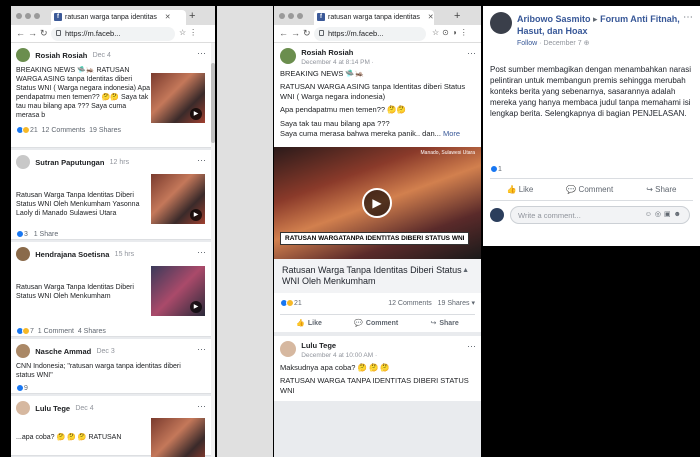  I want to click on post-meta: Follow · December 7 ⊕, so click(553, 43).